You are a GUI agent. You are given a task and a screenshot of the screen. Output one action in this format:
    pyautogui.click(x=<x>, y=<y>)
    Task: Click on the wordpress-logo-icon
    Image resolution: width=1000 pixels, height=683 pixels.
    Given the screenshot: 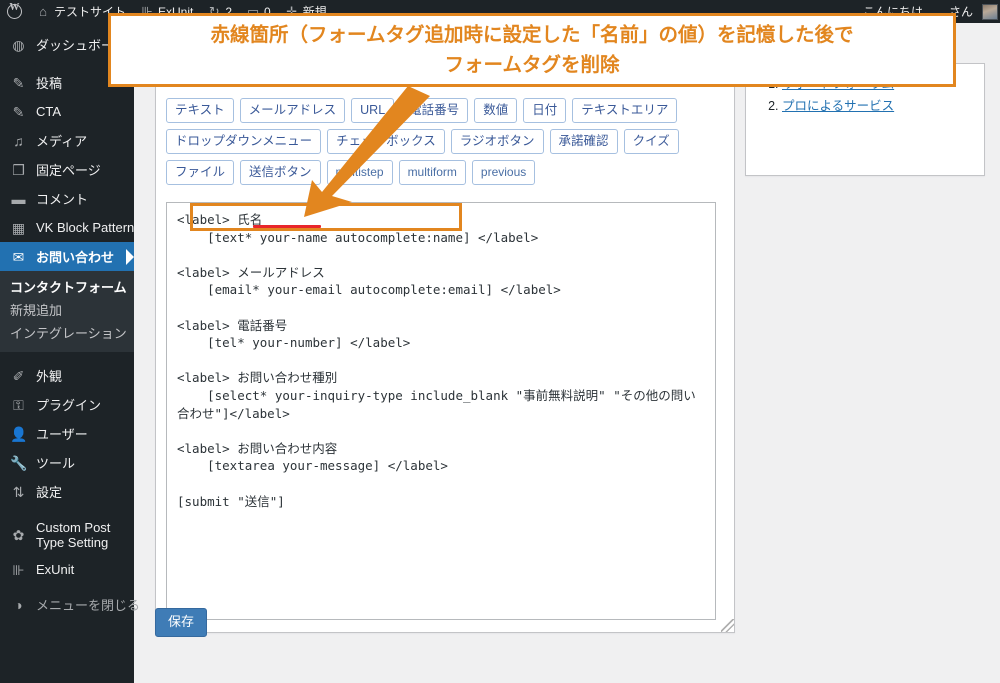 What is the action you would take?
    pyautogui.click(x=14, y=10)
    